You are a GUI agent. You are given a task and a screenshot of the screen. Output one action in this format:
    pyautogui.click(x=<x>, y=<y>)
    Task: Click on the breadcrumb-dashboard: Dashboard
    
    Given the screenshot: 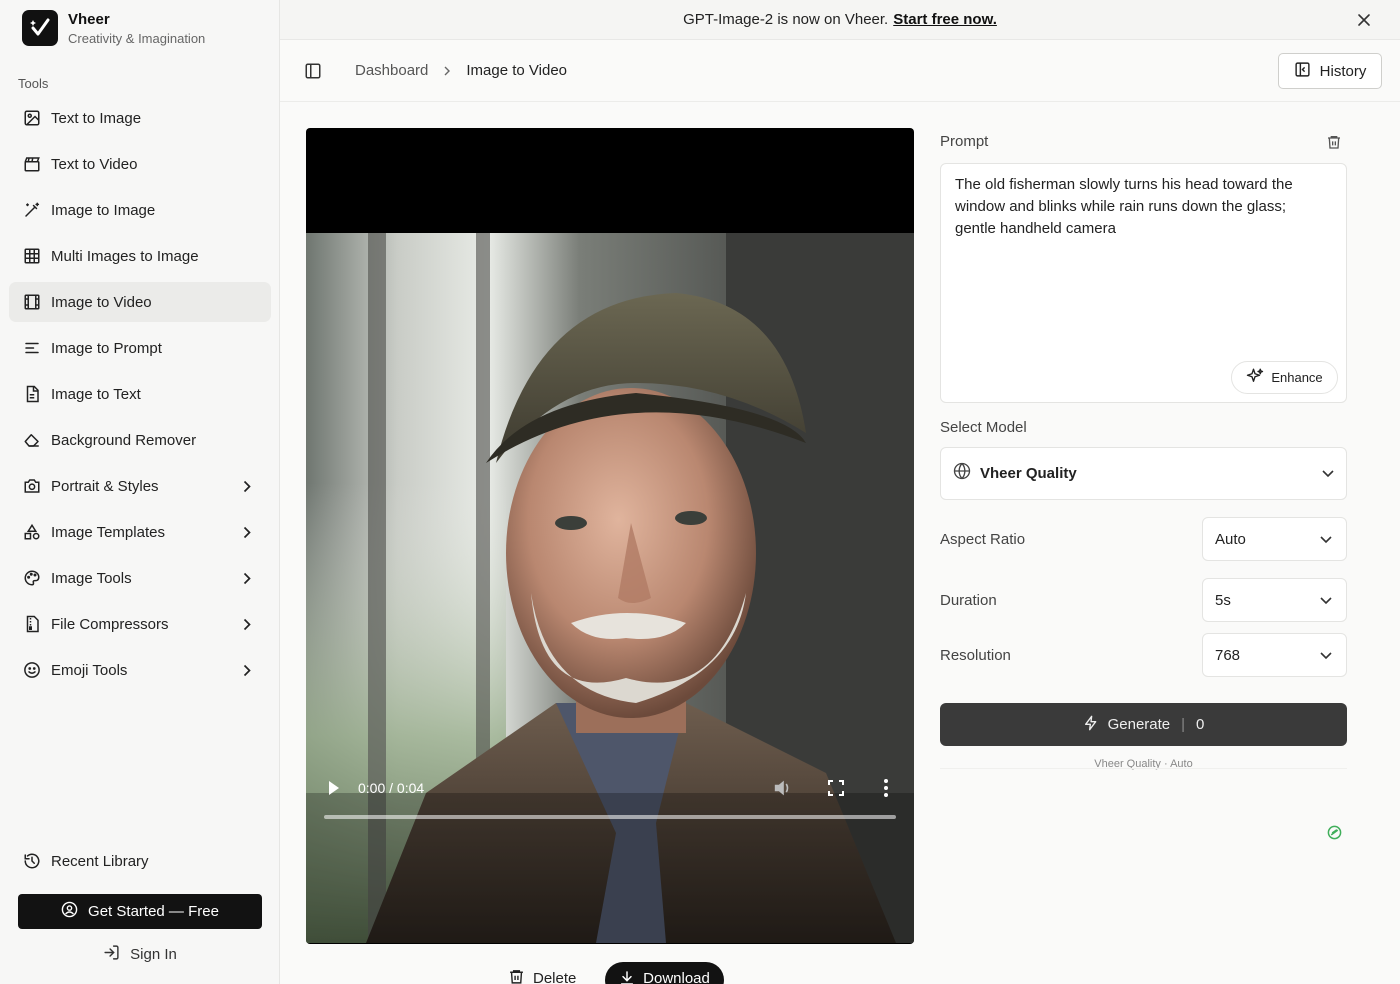 What is the action you would take?
    pyautogui.click(x=391, y=70)
    